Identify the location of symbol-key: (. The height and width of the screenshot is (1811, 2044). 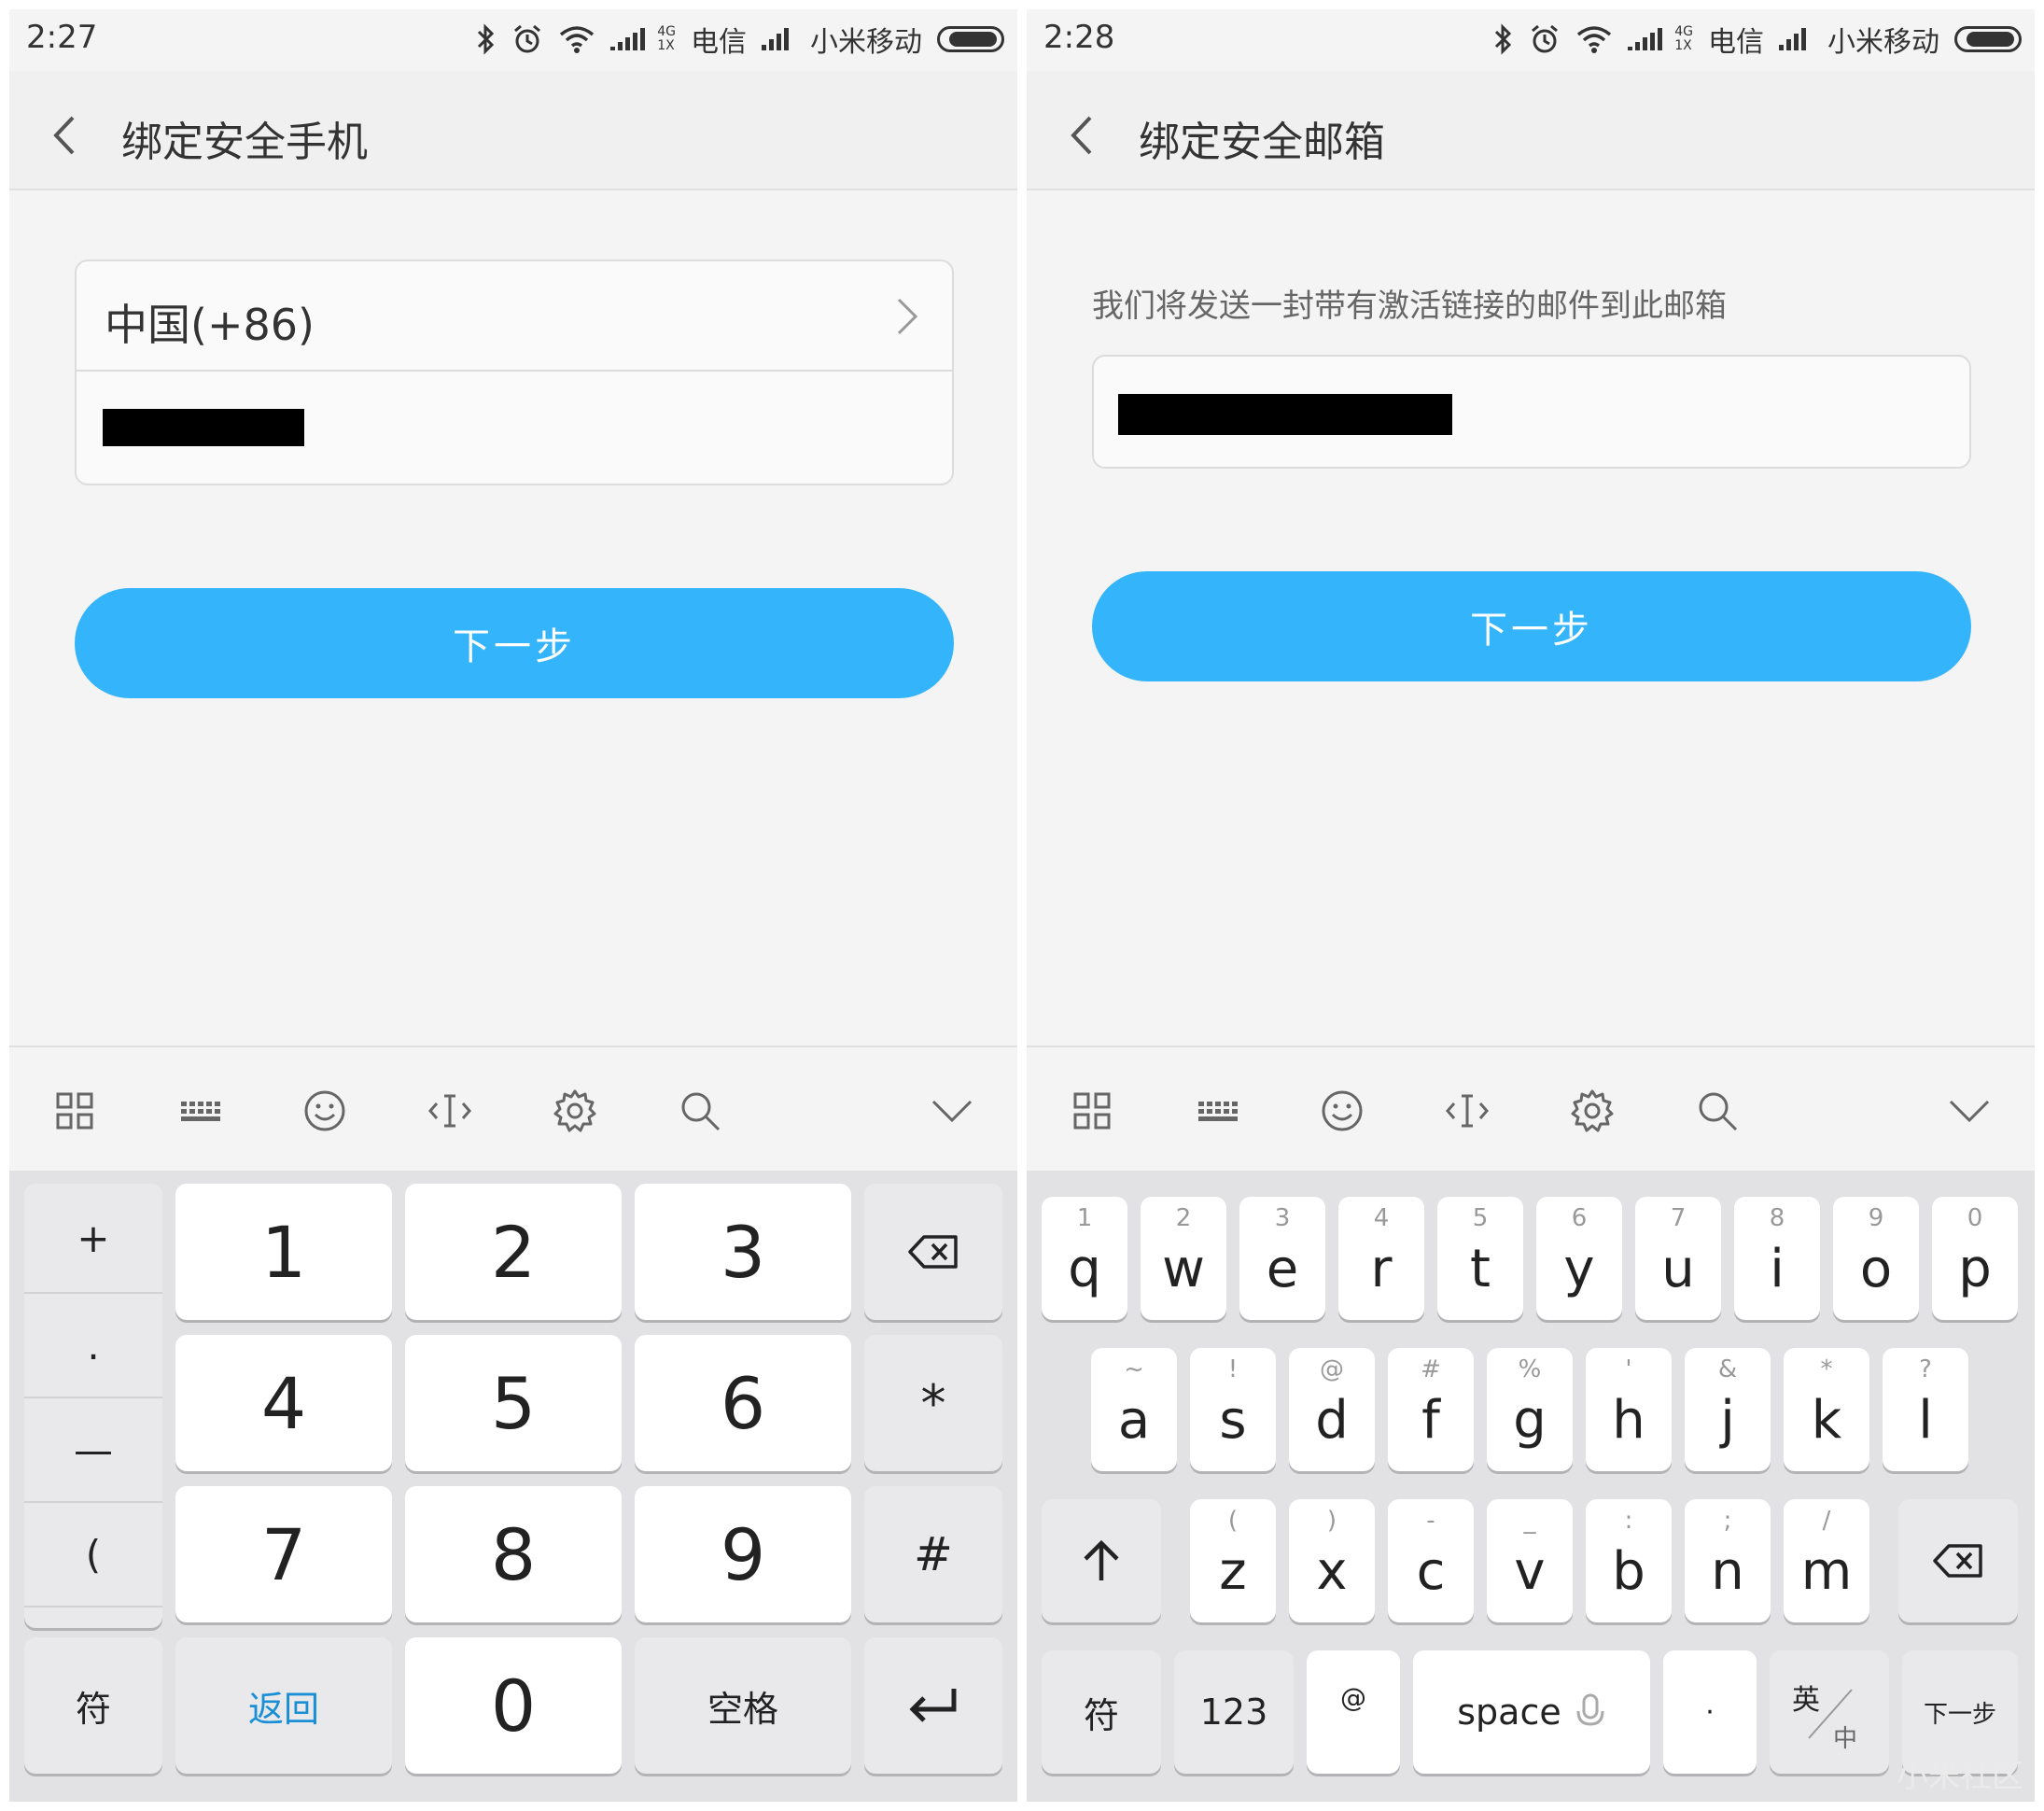
(93, 1555).